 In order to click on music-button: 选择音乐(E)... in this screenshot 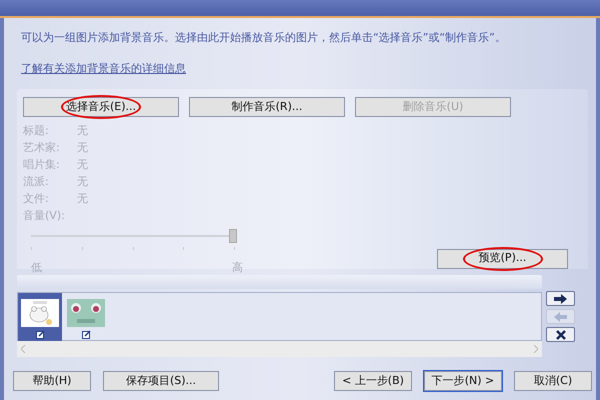, I will do `click(101, 107)`.